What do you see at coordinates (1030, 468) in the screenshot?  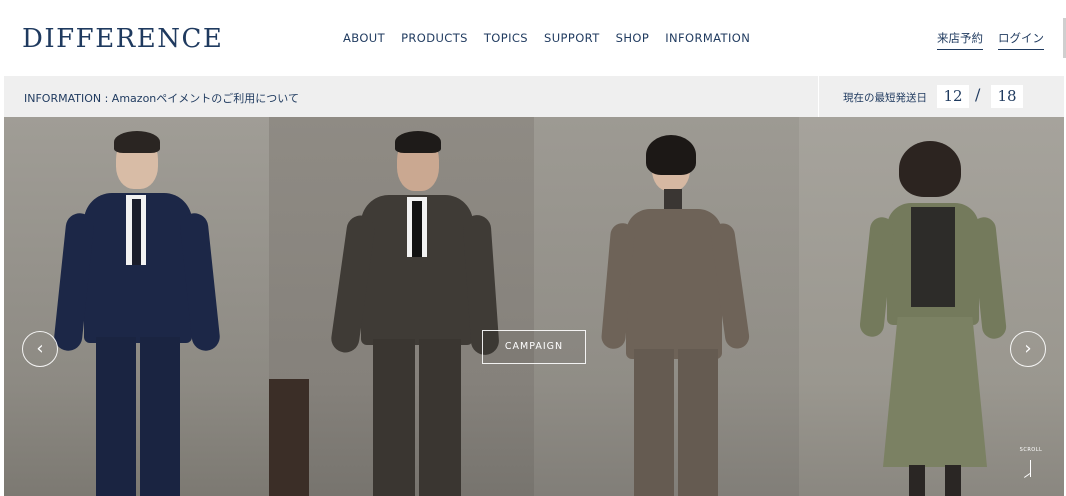 I see `scroll-arrow-icon` at bounding box center [1030, 468].